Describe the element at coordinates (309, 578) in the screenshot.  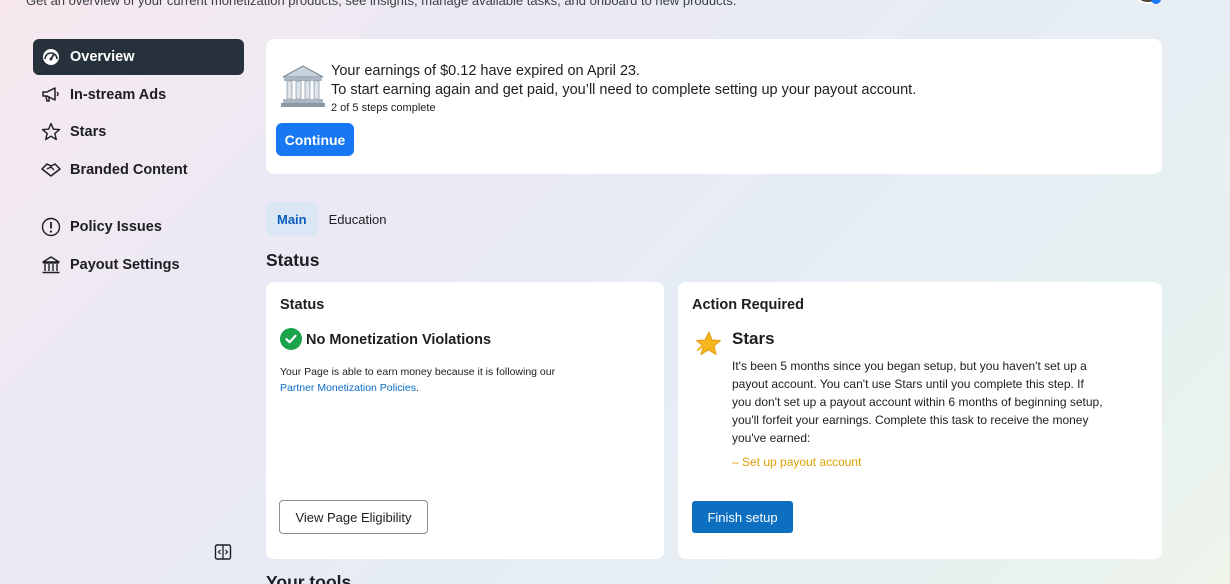
I see `your-tools-title: Your tools` at that location.